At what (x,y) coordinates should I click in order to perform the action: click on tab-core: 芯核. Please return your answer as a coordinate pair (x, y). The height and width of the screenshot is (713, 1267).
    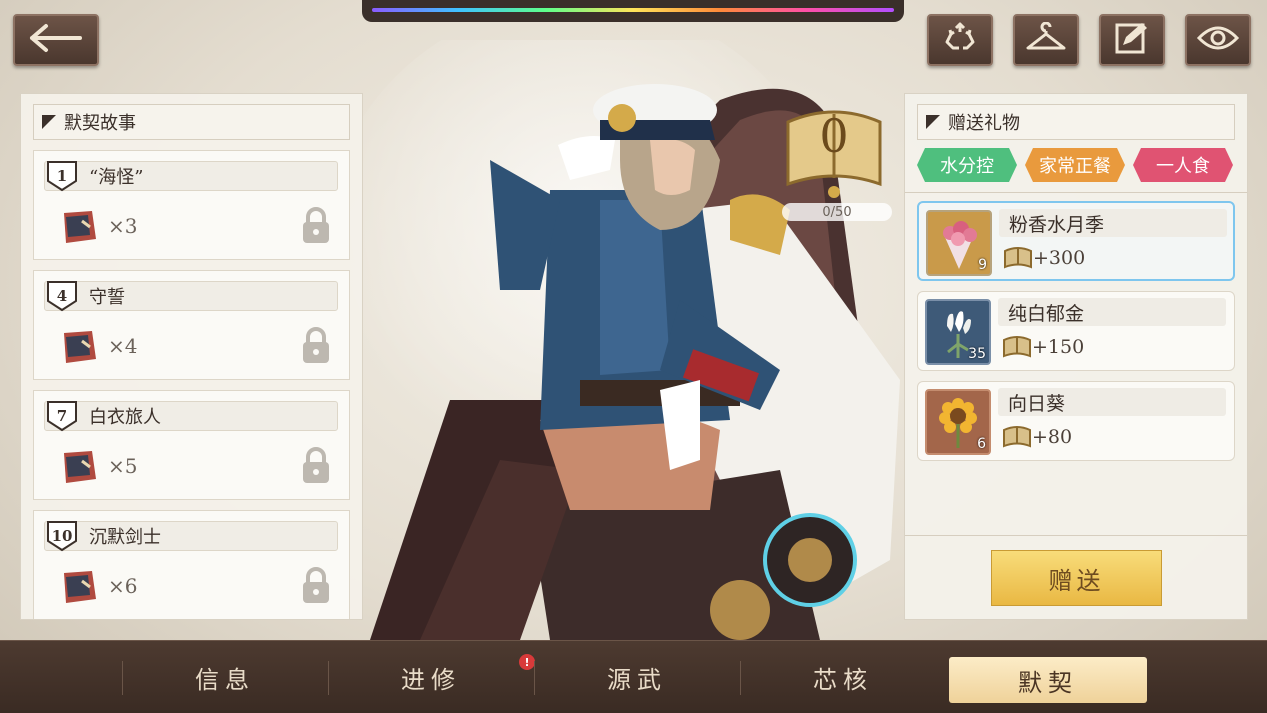
    Looking at the image, I should click on (843, 677).